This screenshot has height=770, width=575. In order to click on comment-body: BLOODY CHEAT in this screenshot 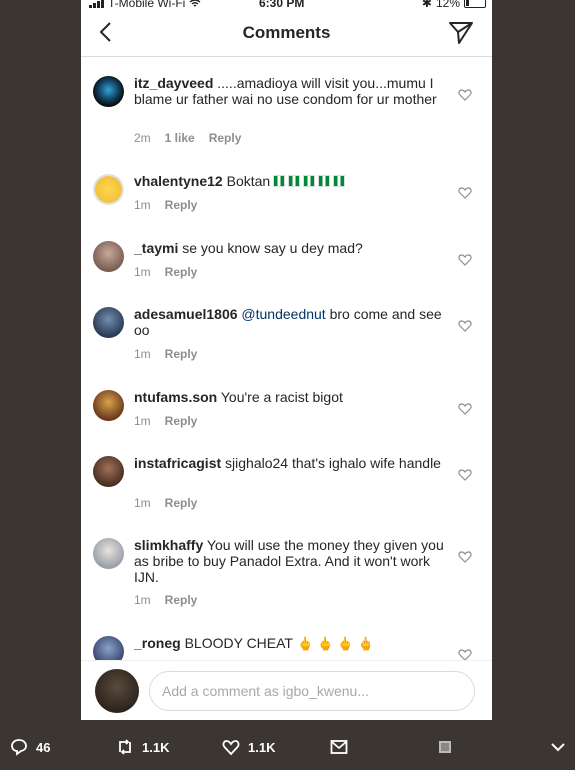, I will do `click(236, 643)`.